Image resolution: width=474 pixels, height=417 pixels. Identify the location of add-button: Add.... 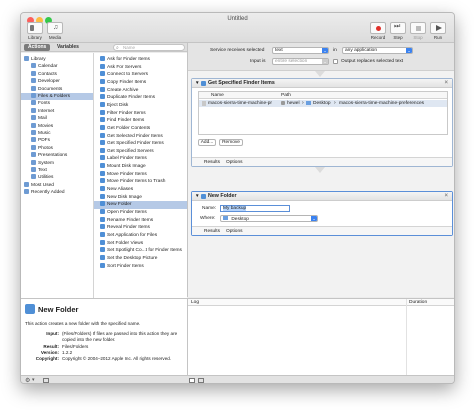
(207, 142).